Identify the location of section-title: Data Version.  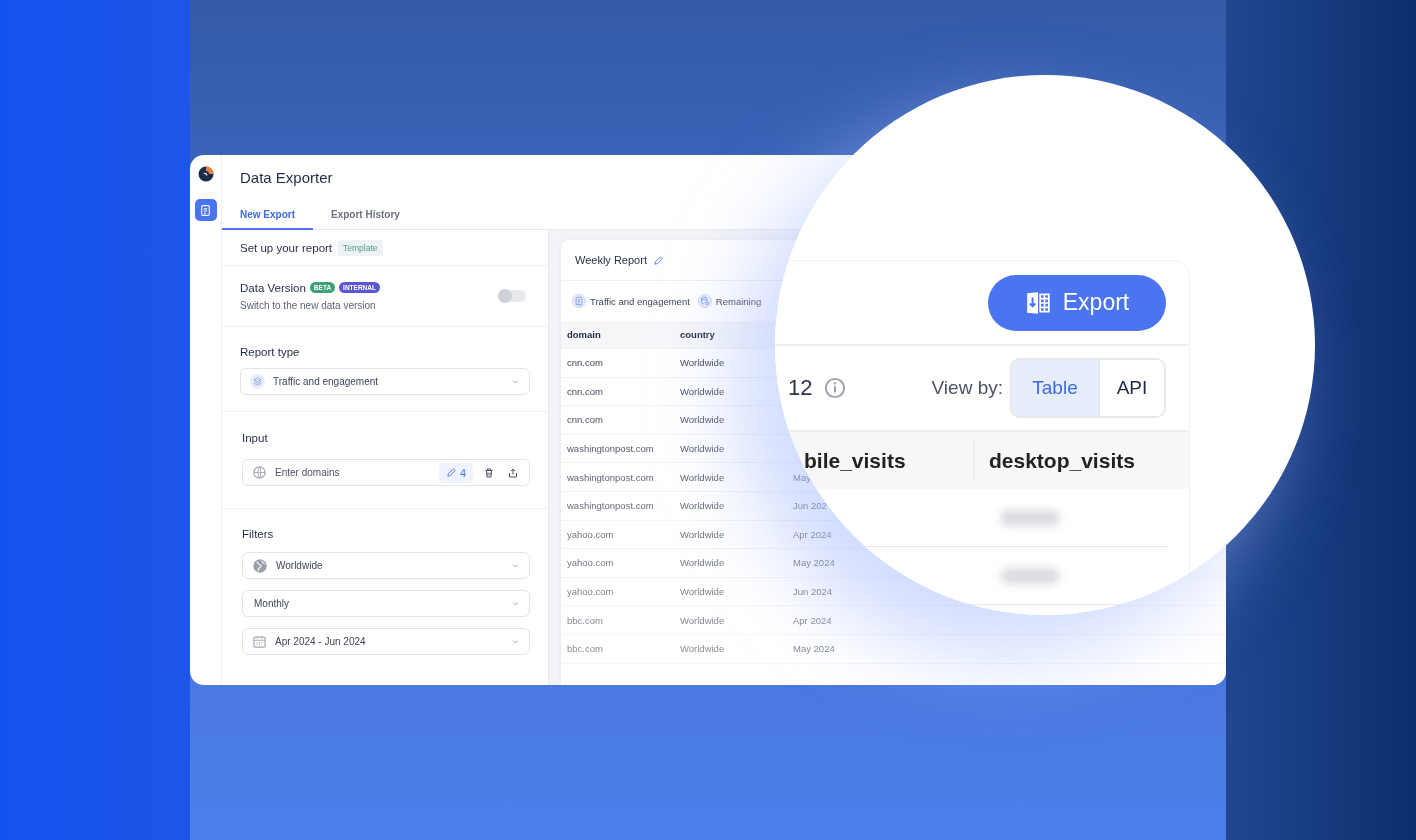
(273, 287).